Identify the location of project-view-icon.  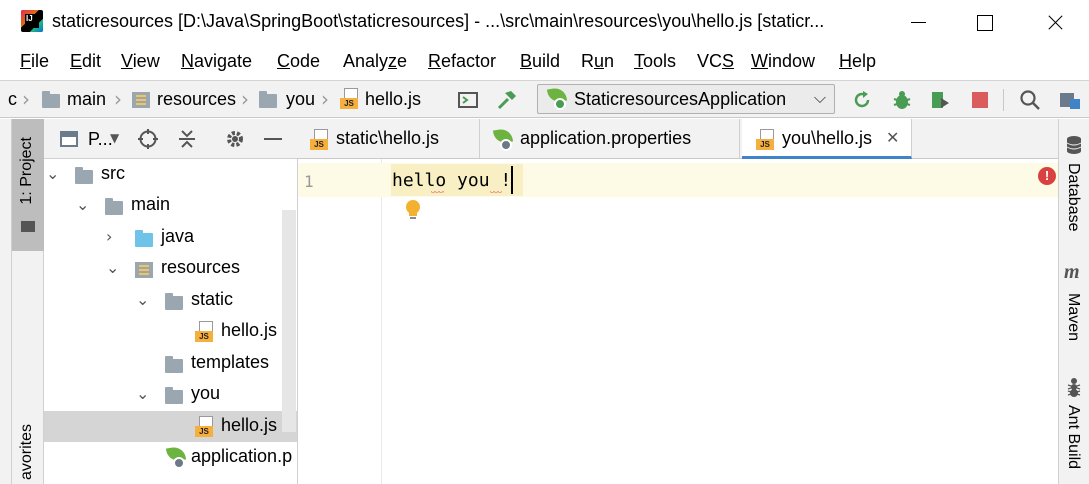
(69, 139).